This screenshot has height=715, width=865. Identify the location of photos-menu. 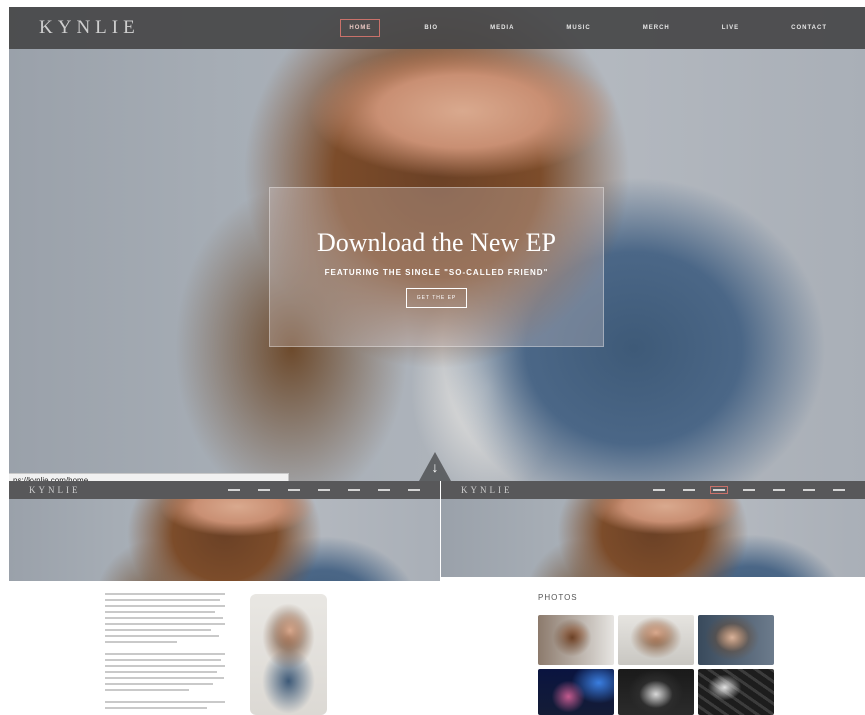
(749, 490).